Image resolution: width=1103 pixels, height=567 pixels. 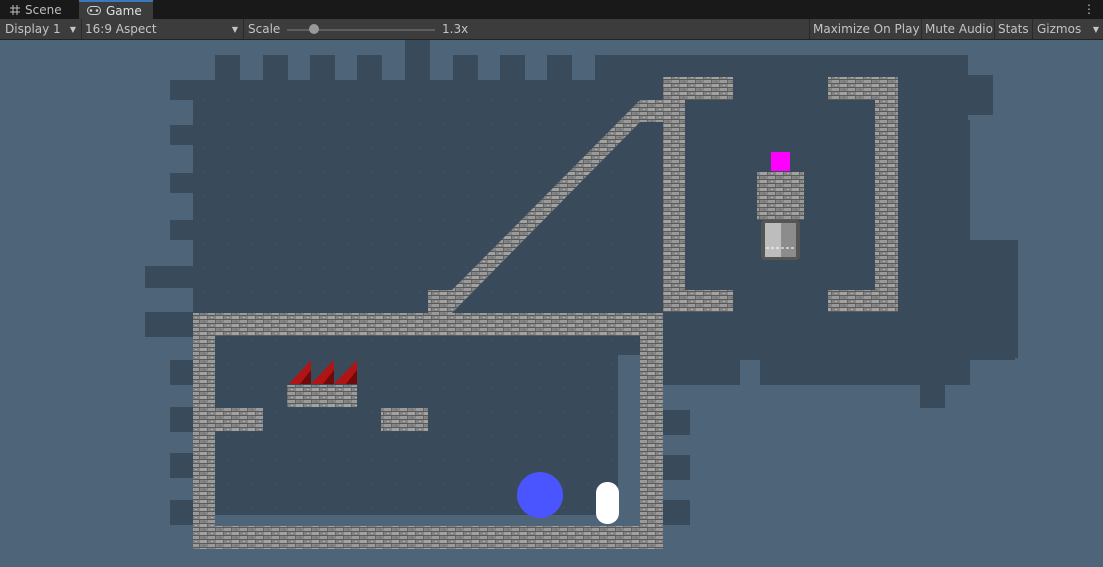 What do you see at coordinates (15, 9) in the screenshot?
I see `grid-icon` at bounding box center [15, 9].